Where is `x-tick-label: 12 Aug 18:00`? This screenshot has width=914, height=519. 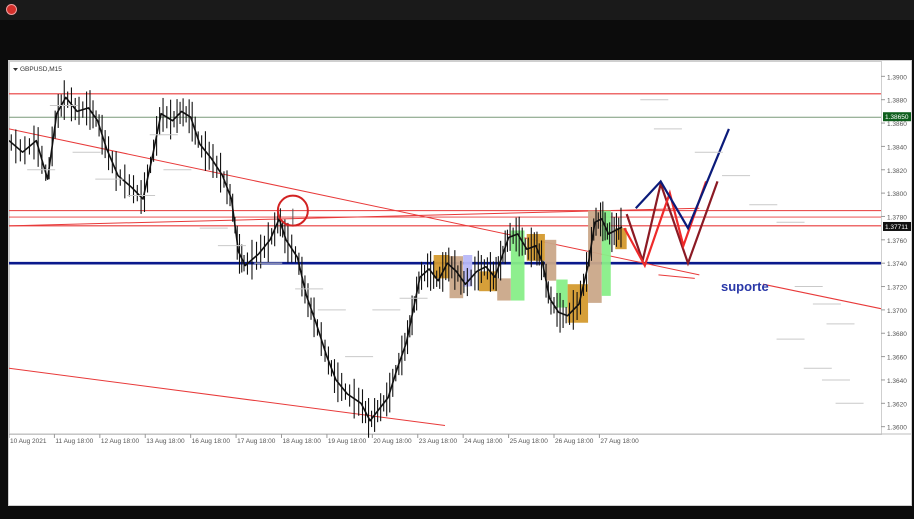 x-tick-label: 12 Aug 18:00 is located at coordinates (120, 441).